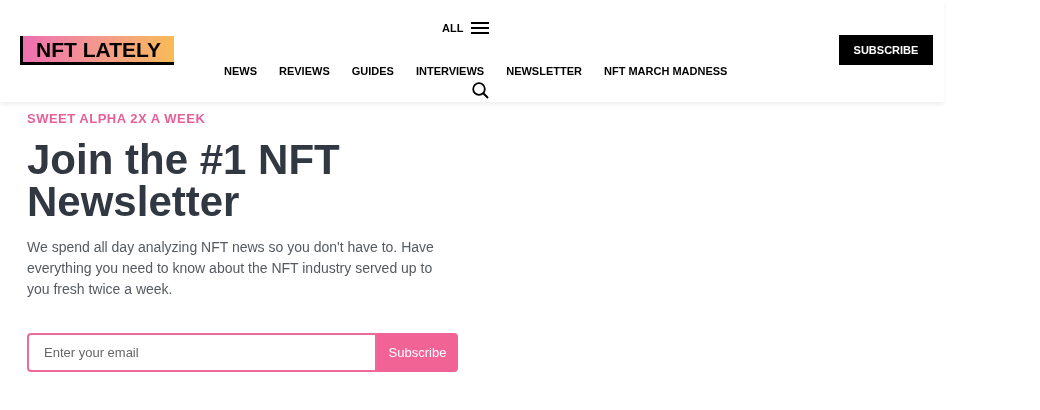  Describe the element at coordinates (304, 71) in the screenshot. I see `nav-link: REVIEWS` at that location.